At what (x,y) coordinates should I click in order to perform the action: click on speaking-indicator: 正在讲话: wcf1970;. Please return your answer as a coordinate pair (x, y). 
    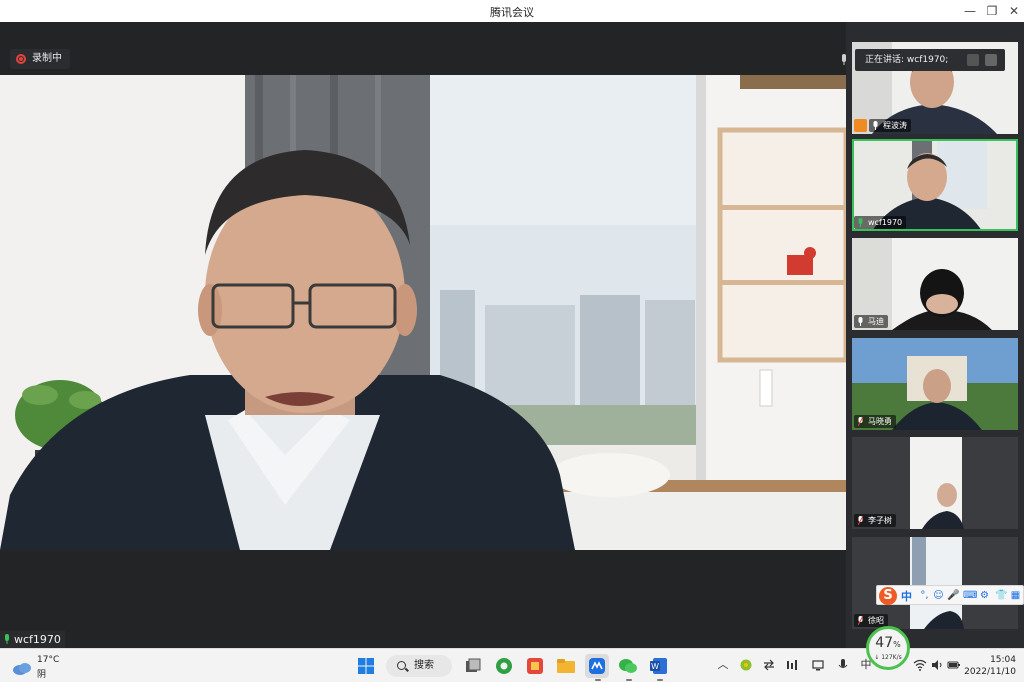
    Looking at the image, I should click on (930, 60).